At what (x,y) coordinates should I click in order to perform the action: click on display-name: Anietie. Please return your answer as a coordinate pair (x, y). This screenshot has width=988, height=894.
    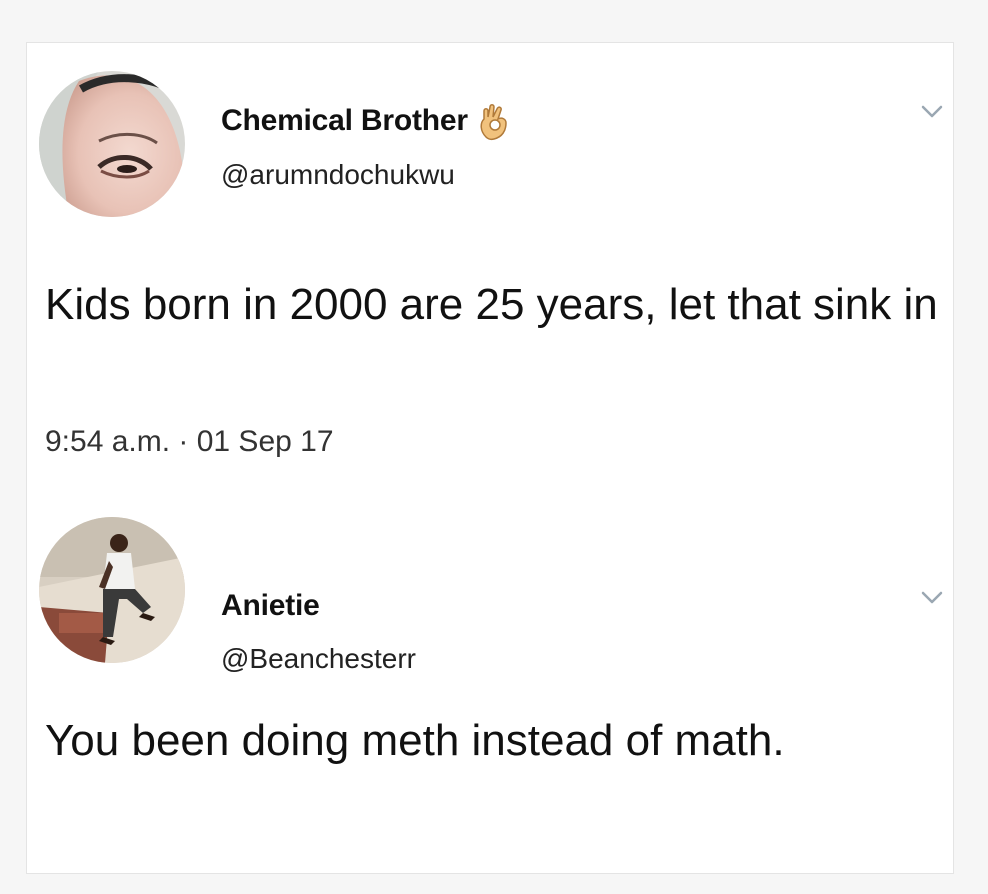
    Looking at the image, I should click on (270, 606).